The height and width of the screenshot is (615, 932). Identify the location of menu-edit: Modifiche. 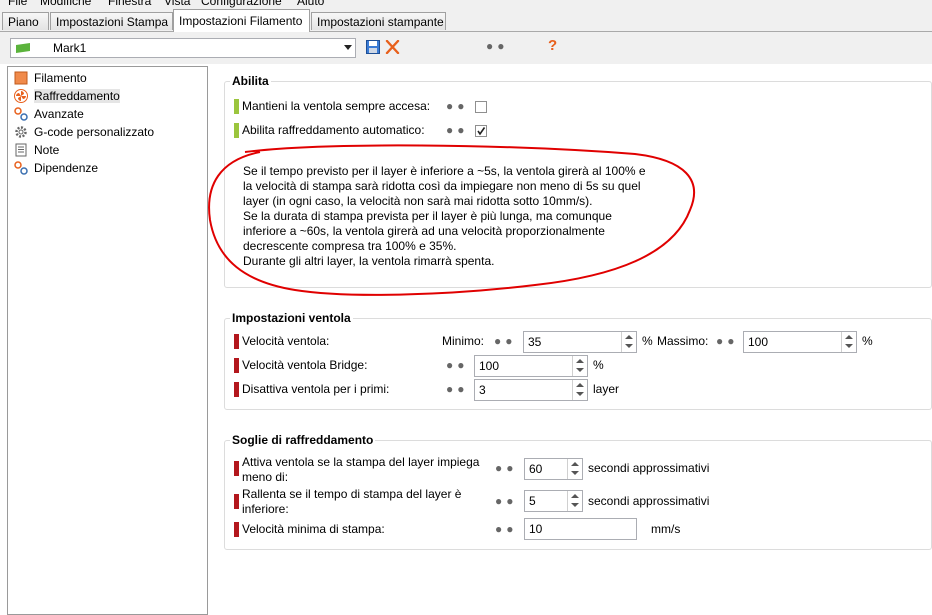
(65, 4).